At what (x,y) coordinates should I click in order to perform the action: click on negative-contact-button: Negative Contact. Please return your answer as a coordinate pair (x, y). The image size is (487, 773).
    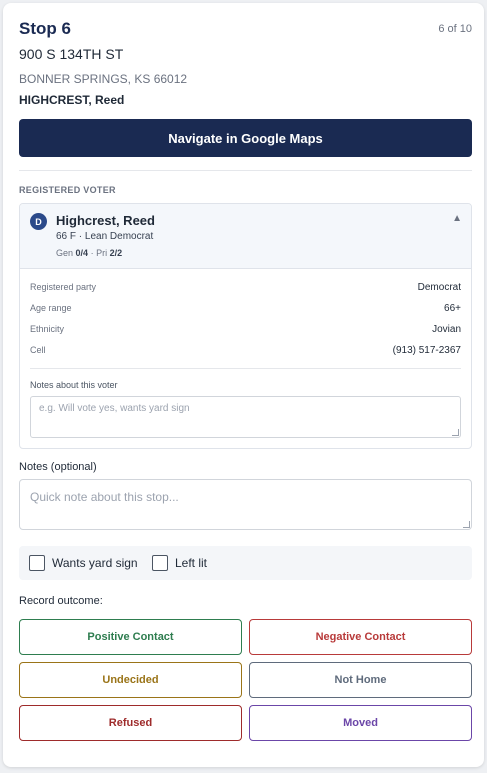
    Looking at the image, I should click on (360, 637).